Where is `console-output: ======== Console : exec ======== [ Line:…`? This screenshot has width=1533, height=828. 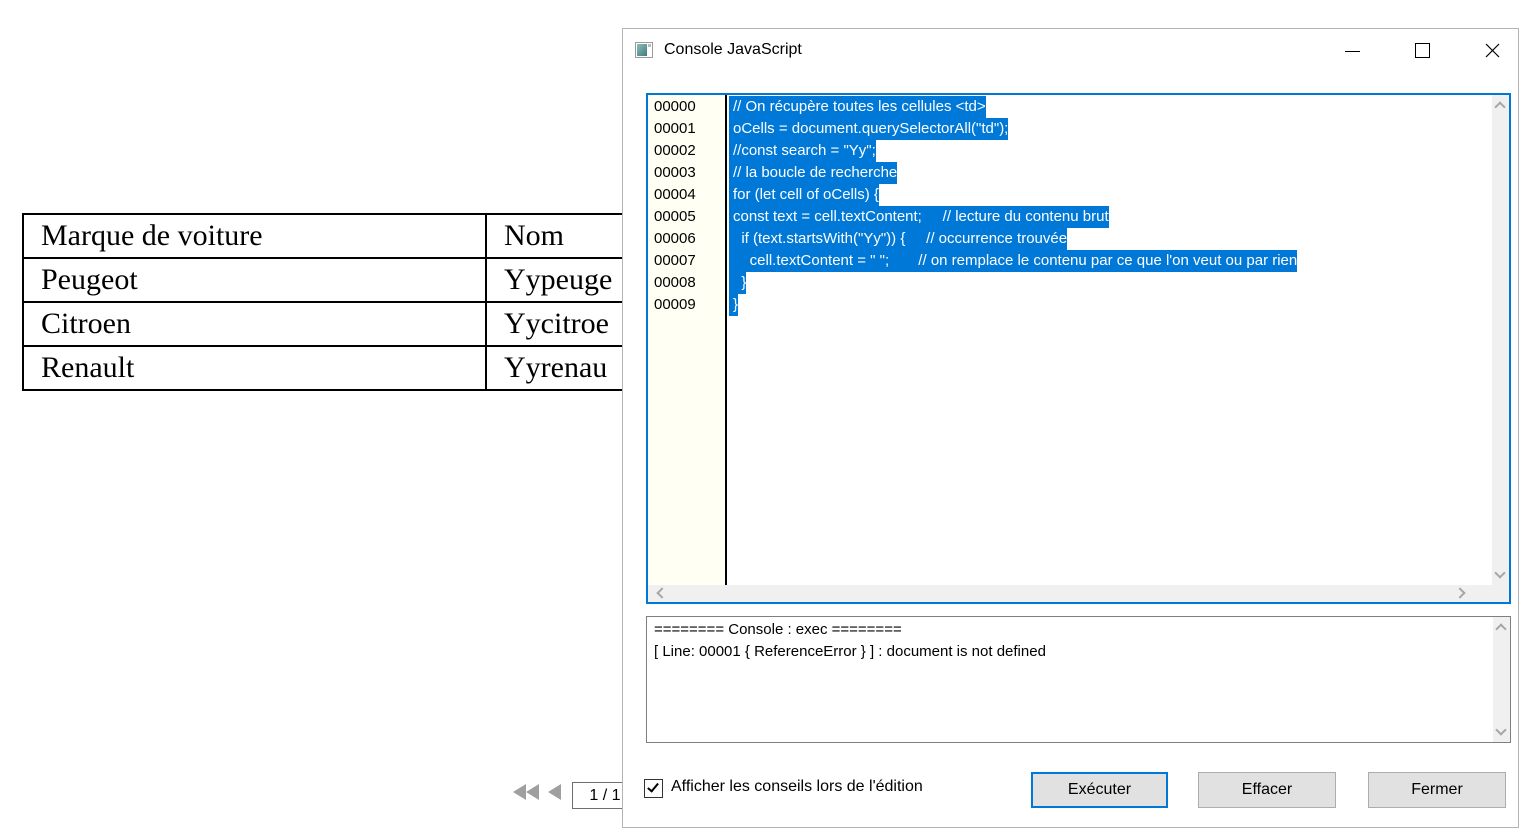
console-output: ======== Console : exec ======== [ Line:… is located at coordinates (1078, 679).